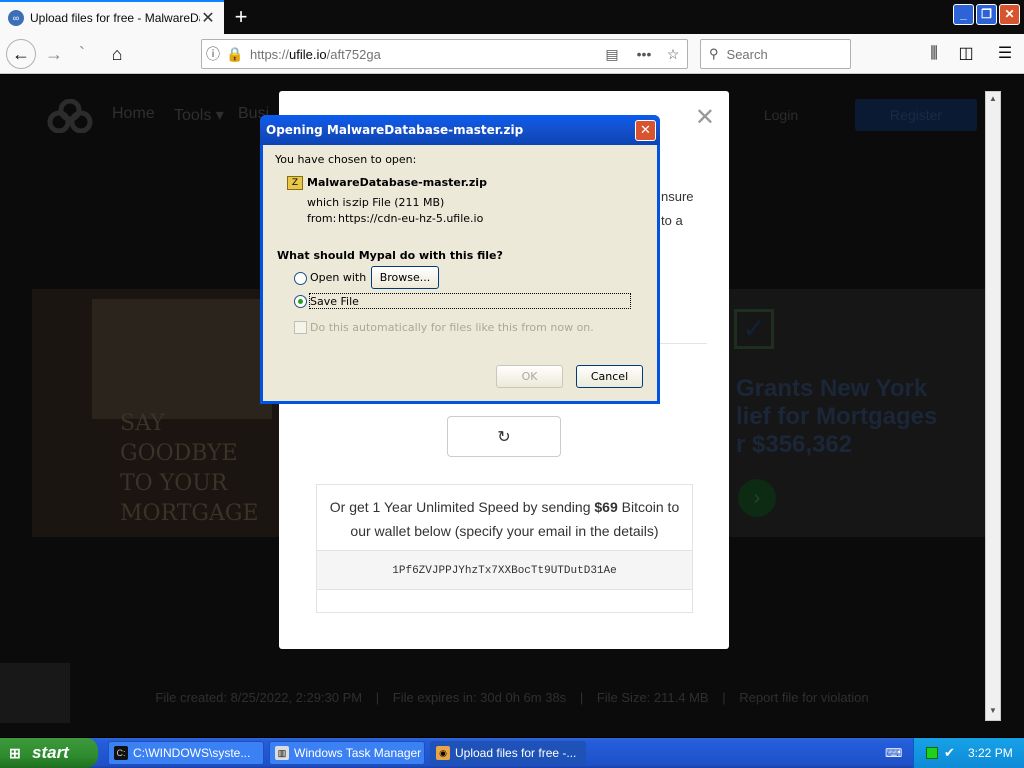 This screenshot has width=1024, height=768. Describe the element at coordinates (504, 570) in the screenshot. I see `bitcoin-address: 1Pf6ZVJPPJYhzTx7XXBocTt9UTDutD31Ae` at that location.